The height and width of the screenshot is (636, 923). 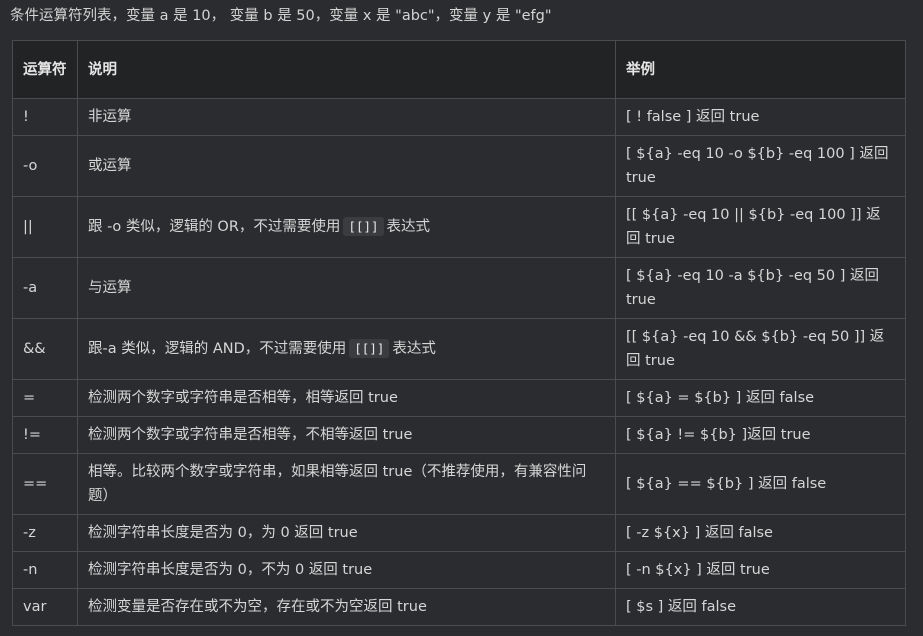 I want to click on description-text: 跟 -o 类似，逻辑的 OR，不过需要使用, so click(x=214, y=227).